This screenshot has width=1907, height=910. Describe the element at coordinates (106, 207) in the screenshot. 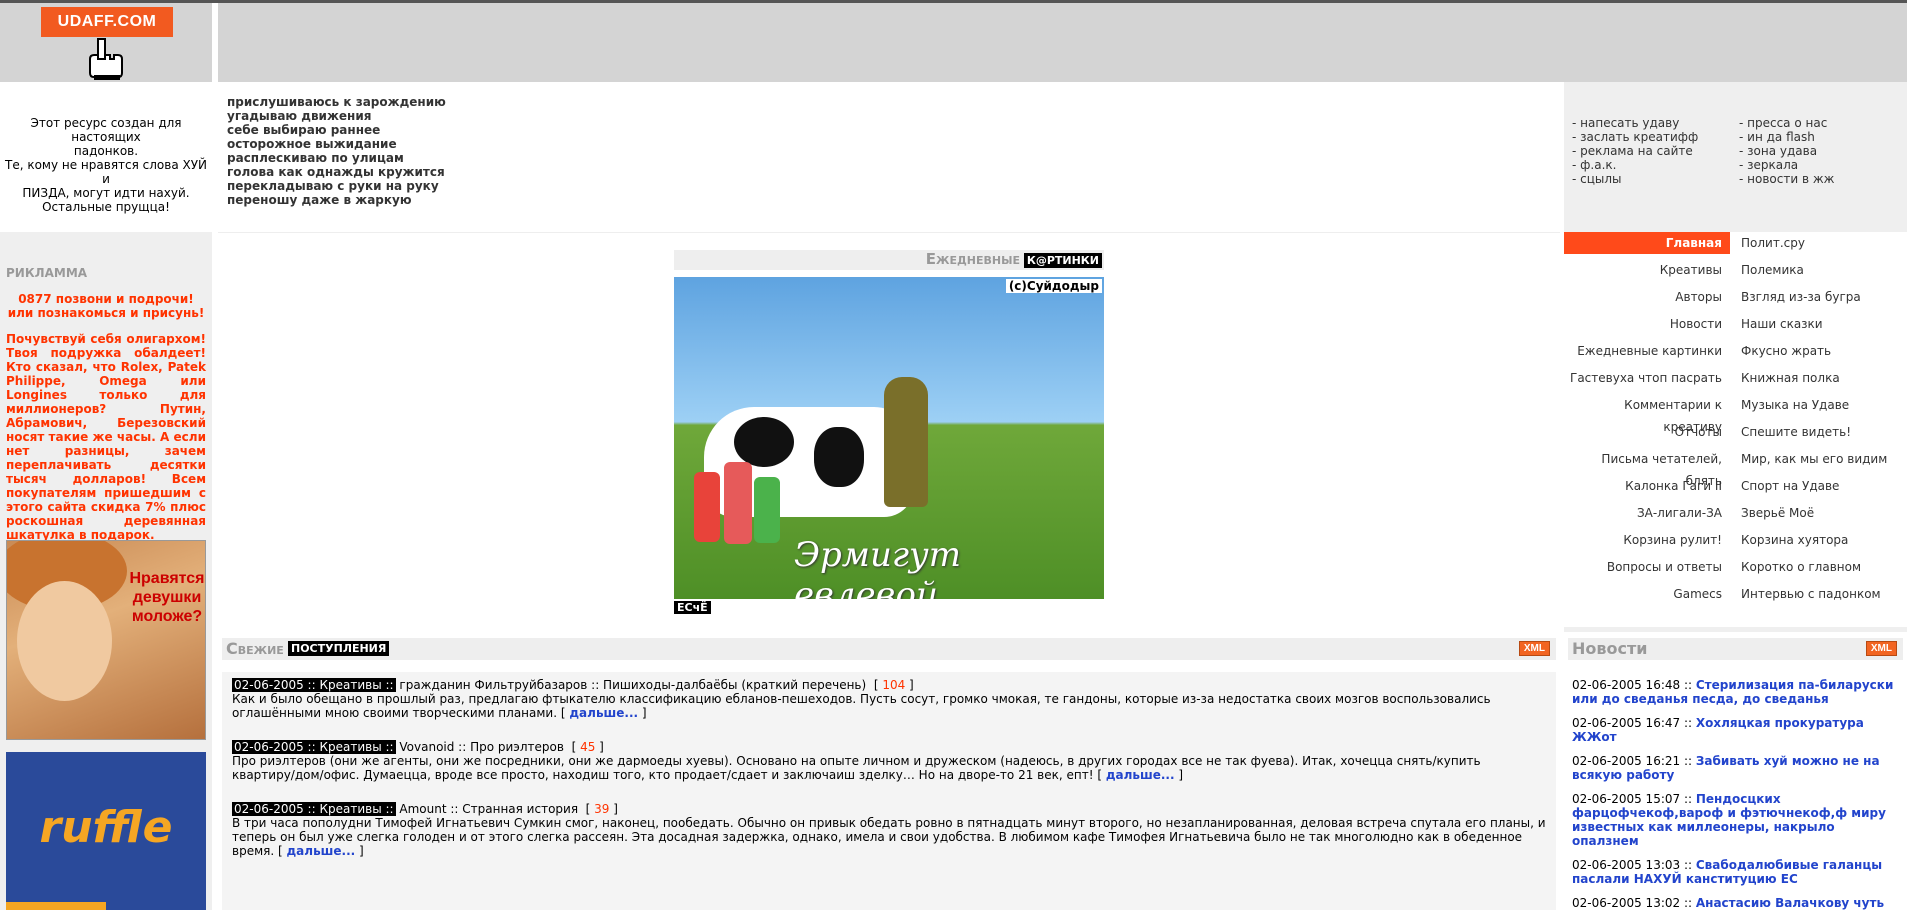

I see `disclaimer-line: Остальные прущца!` at that location.